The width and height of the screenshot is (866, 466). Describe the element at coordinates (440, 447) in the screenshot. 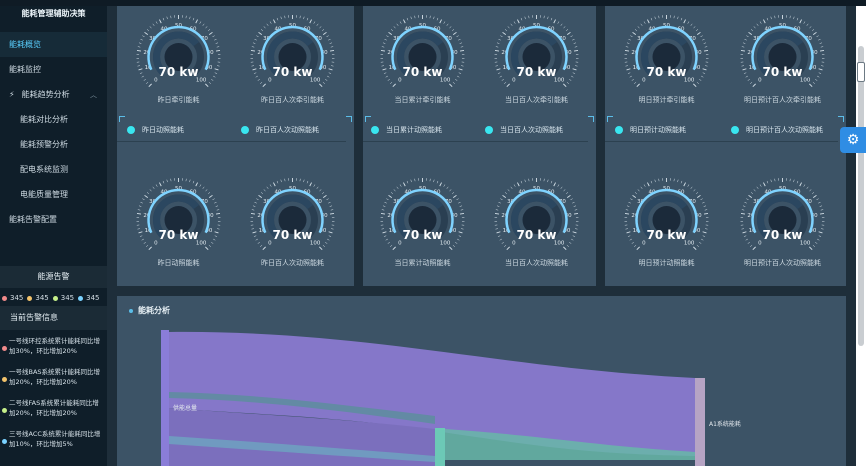

I see `sankey-node-mid` at that location.